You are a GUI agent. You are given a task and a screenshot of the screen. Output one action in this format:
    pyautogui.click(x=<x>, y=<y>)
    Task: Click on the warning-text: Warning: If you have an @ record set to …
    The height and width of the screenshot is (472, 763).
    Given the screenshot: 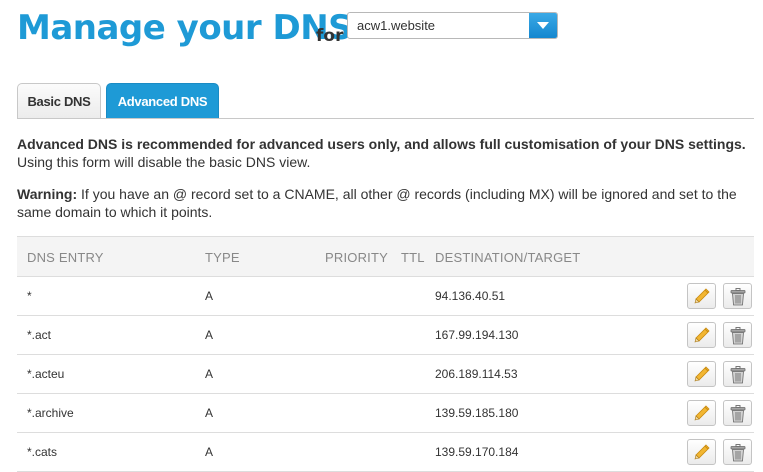 What is the action you would take?
    pyautogui.click(x=384, y=203)
    